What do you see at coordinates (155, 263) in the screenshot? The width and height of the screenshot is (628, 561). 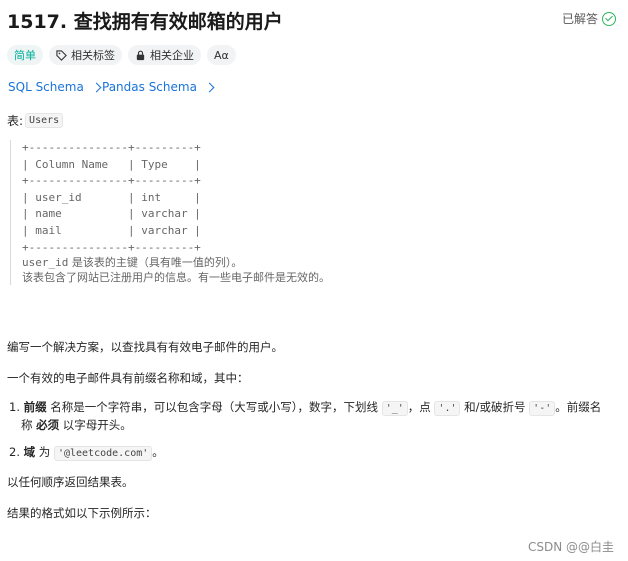 I see `primary-key-text: 是该表的主键（具有唯一值的列）。` at bounding box center [155, 263].